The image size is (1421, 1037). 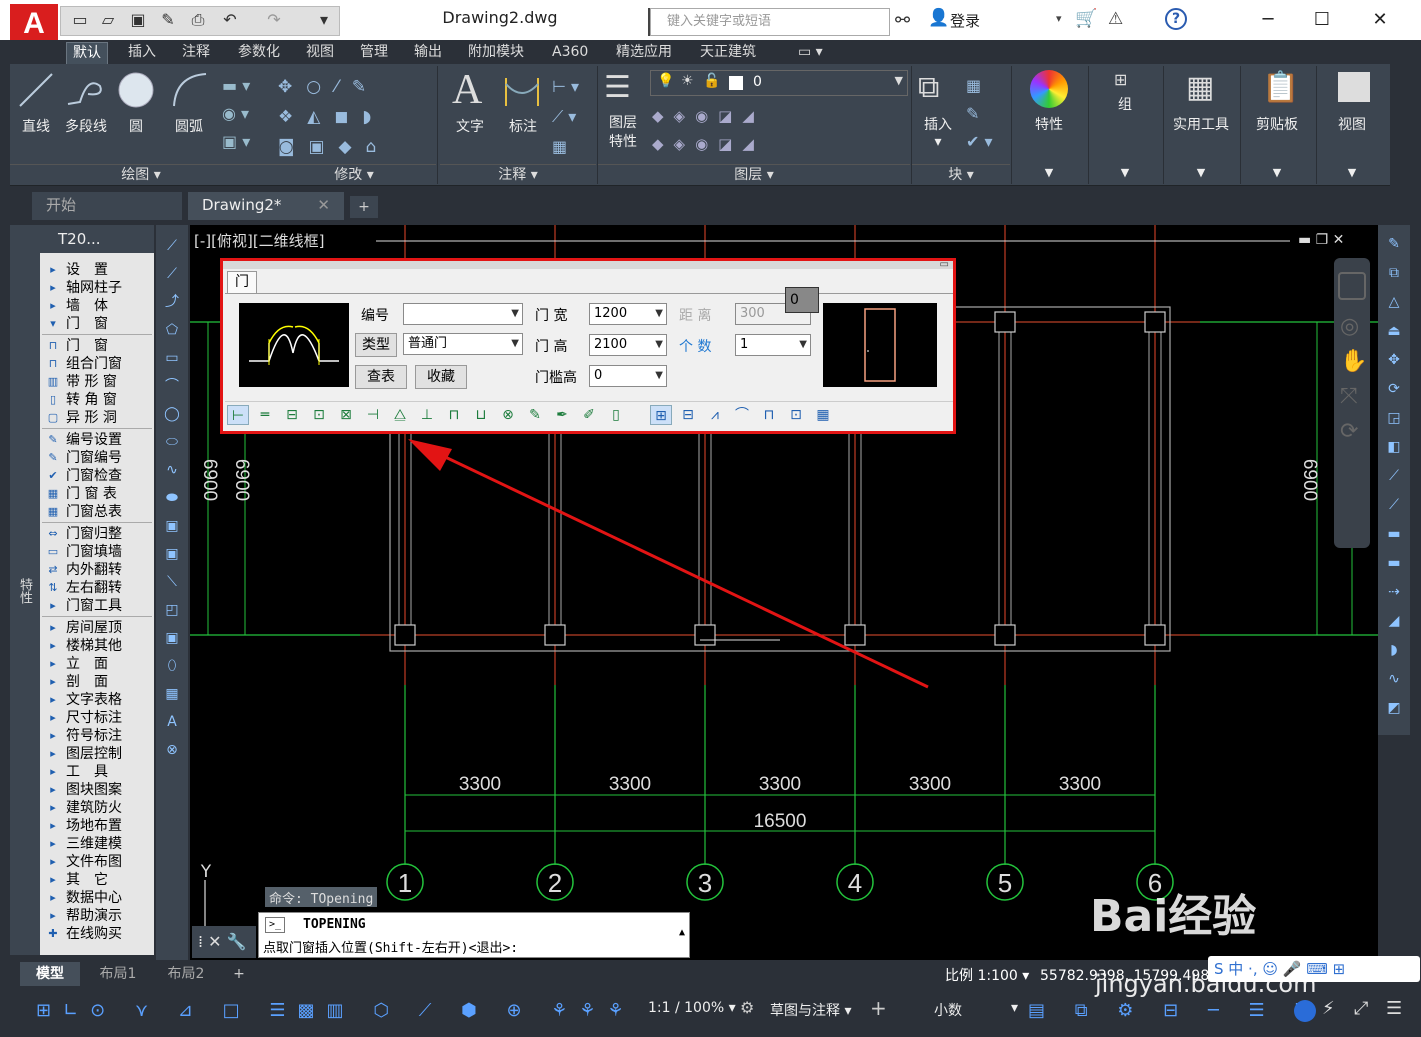 I want to click on calculator-icon: ▦, so click(x=1200, y=87).